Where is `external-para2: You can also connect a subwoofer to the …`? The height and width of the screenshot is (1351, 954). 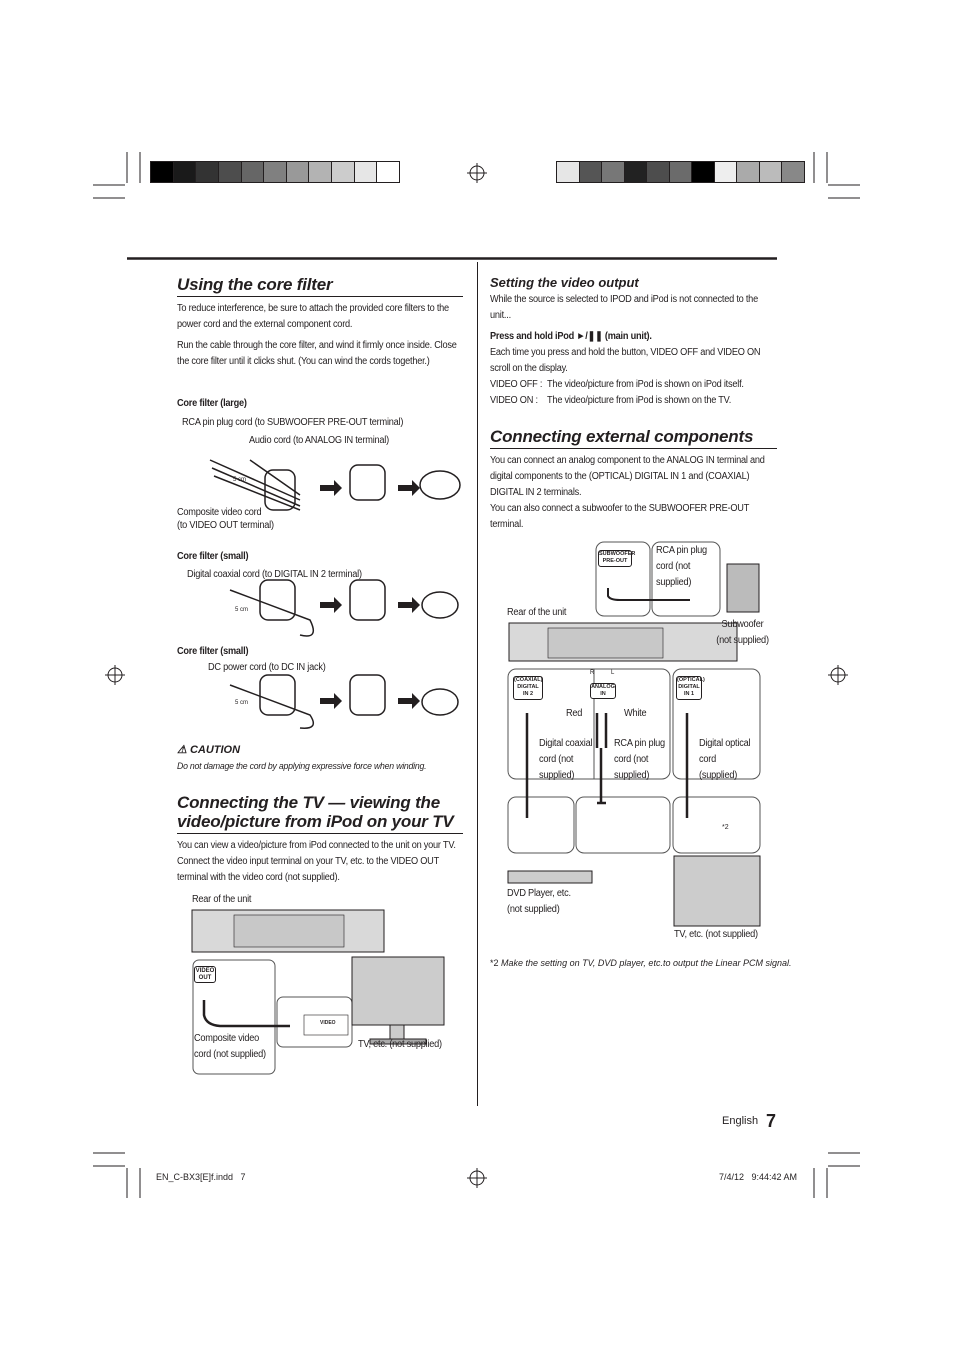
external-para2: You can also connect a subwoofer to the … is located at coordinates (619, 516).